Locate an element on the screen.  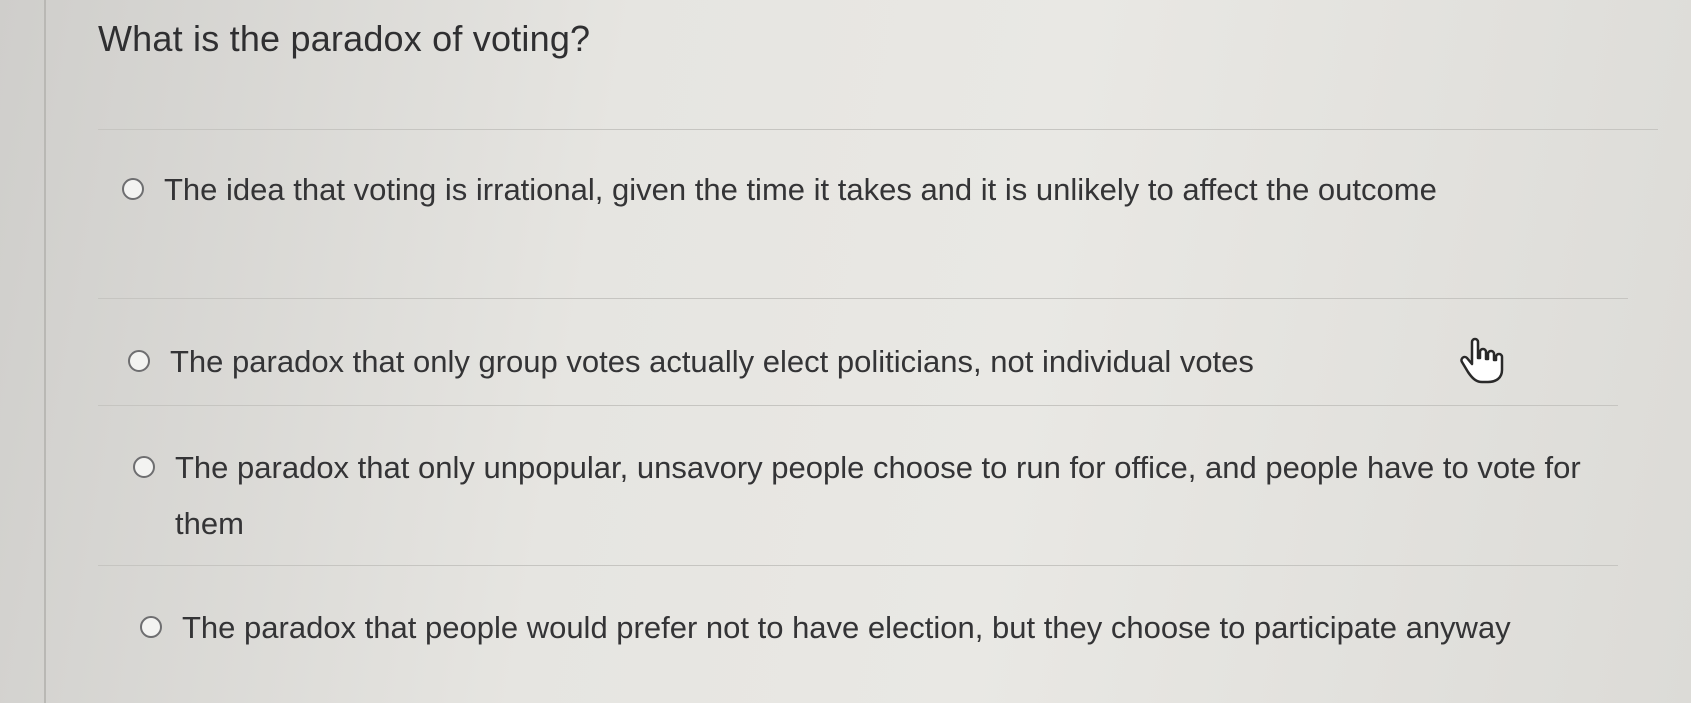
left-border is located at coordinates (45, 351).